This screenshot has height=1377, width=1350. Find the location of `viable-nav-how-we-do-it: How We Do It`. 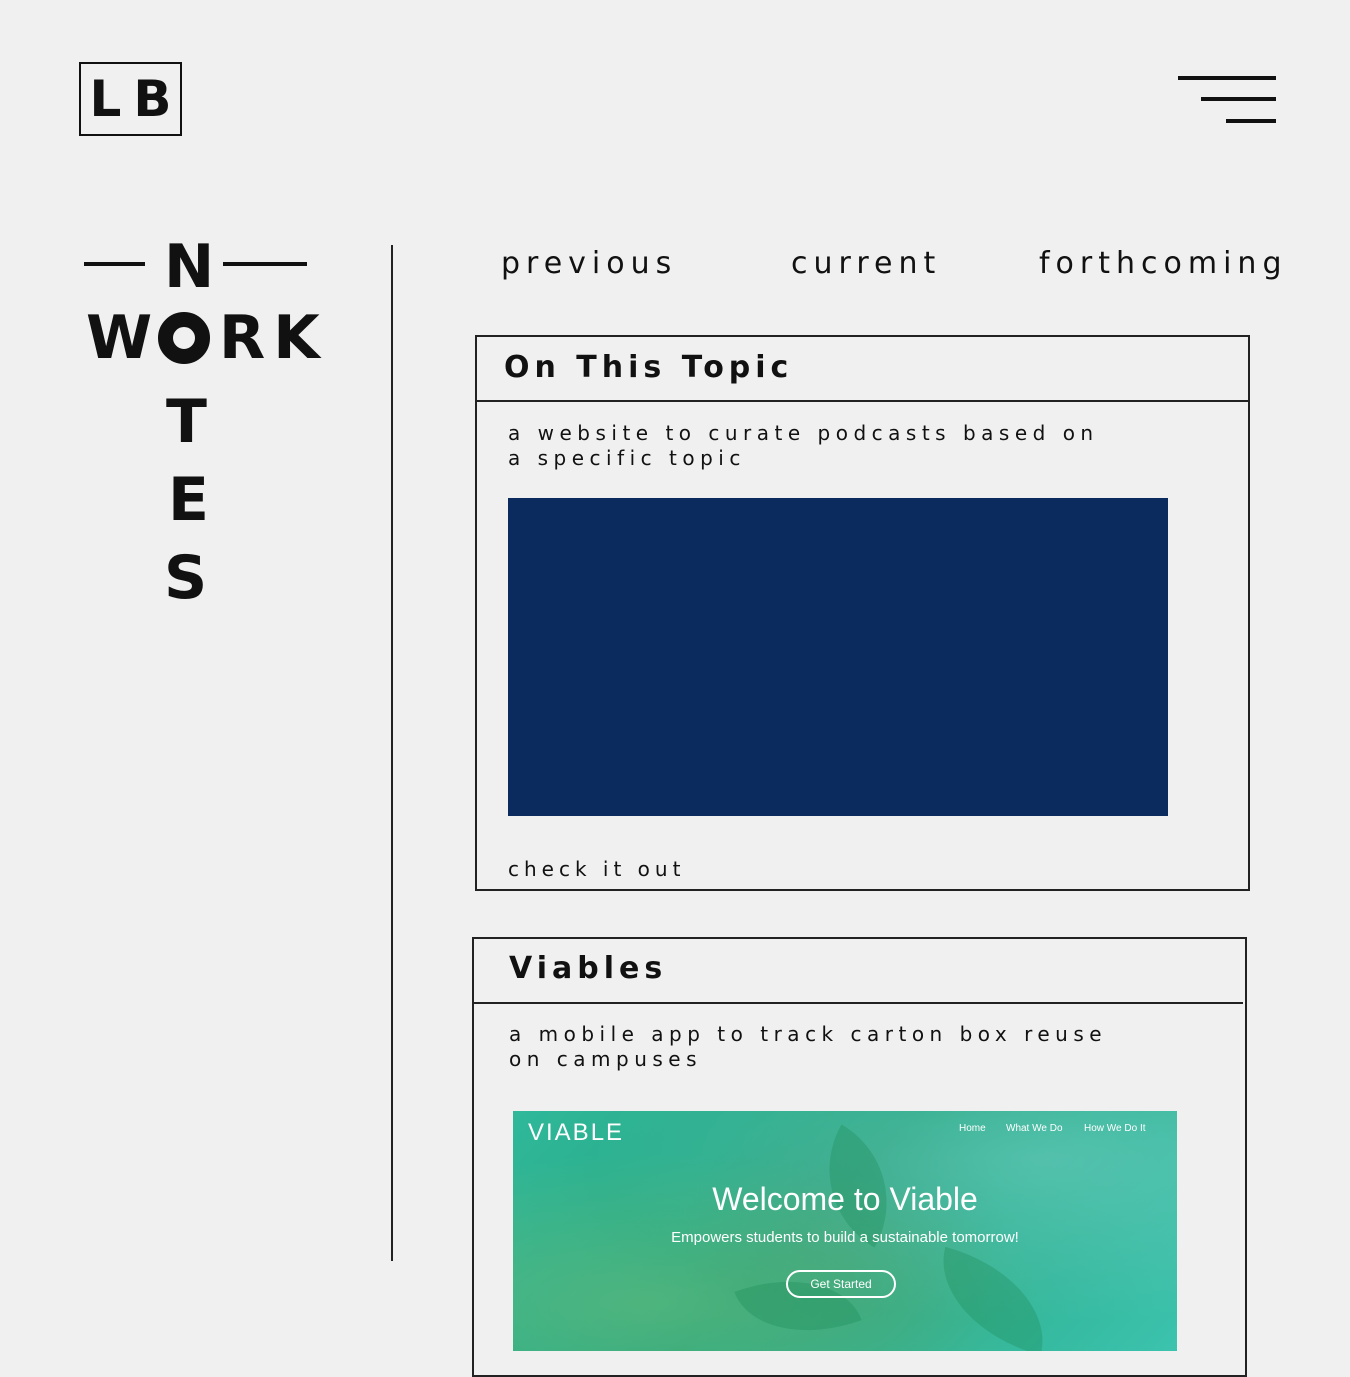

viable-nav-how-we-do-it: How We Do It is located at coordinates (1115, 1128).